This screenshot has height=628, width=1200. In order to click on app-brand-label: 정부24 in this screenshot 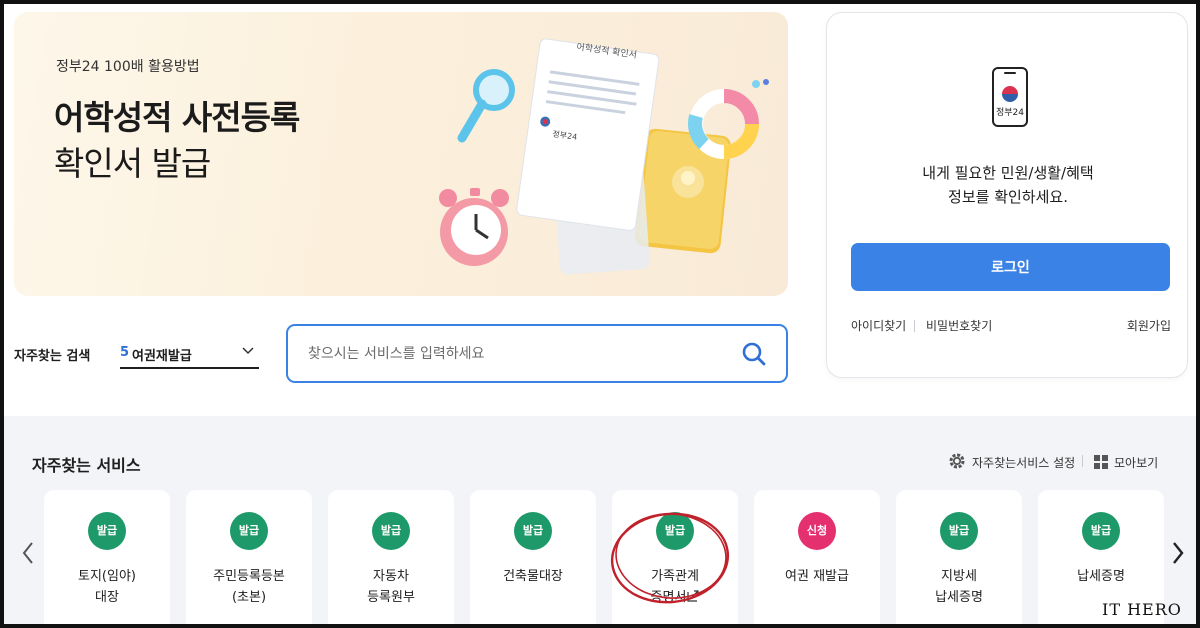, I will do `click(1009, 113)`.